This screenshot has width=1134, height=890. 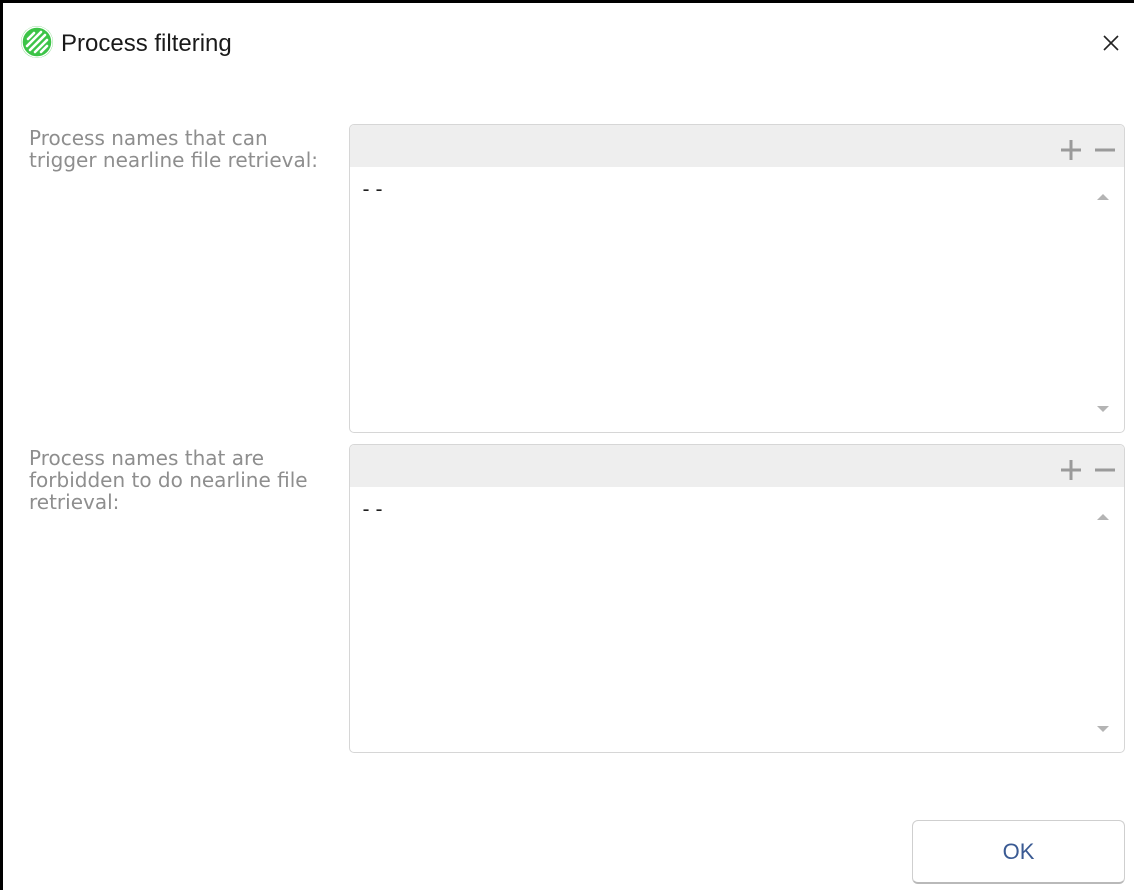 I want to click on ok-button: OK, so click(x=1018, y=852).